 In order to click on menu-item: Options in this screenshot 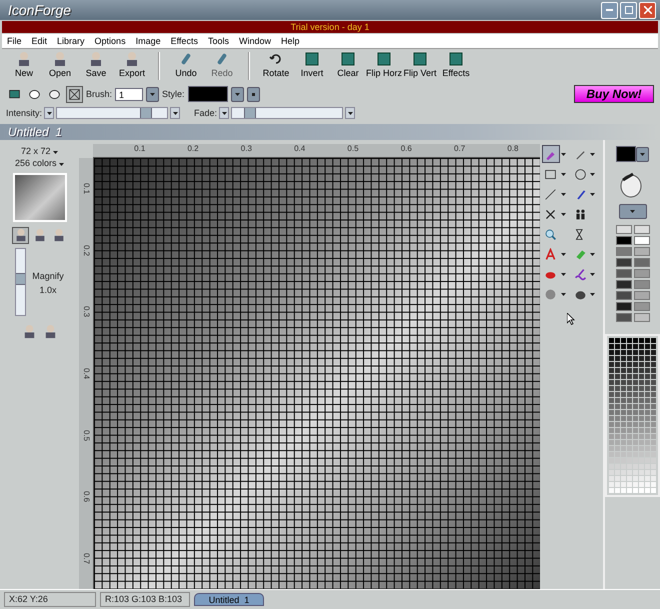, I will do `click(110, 41)`.